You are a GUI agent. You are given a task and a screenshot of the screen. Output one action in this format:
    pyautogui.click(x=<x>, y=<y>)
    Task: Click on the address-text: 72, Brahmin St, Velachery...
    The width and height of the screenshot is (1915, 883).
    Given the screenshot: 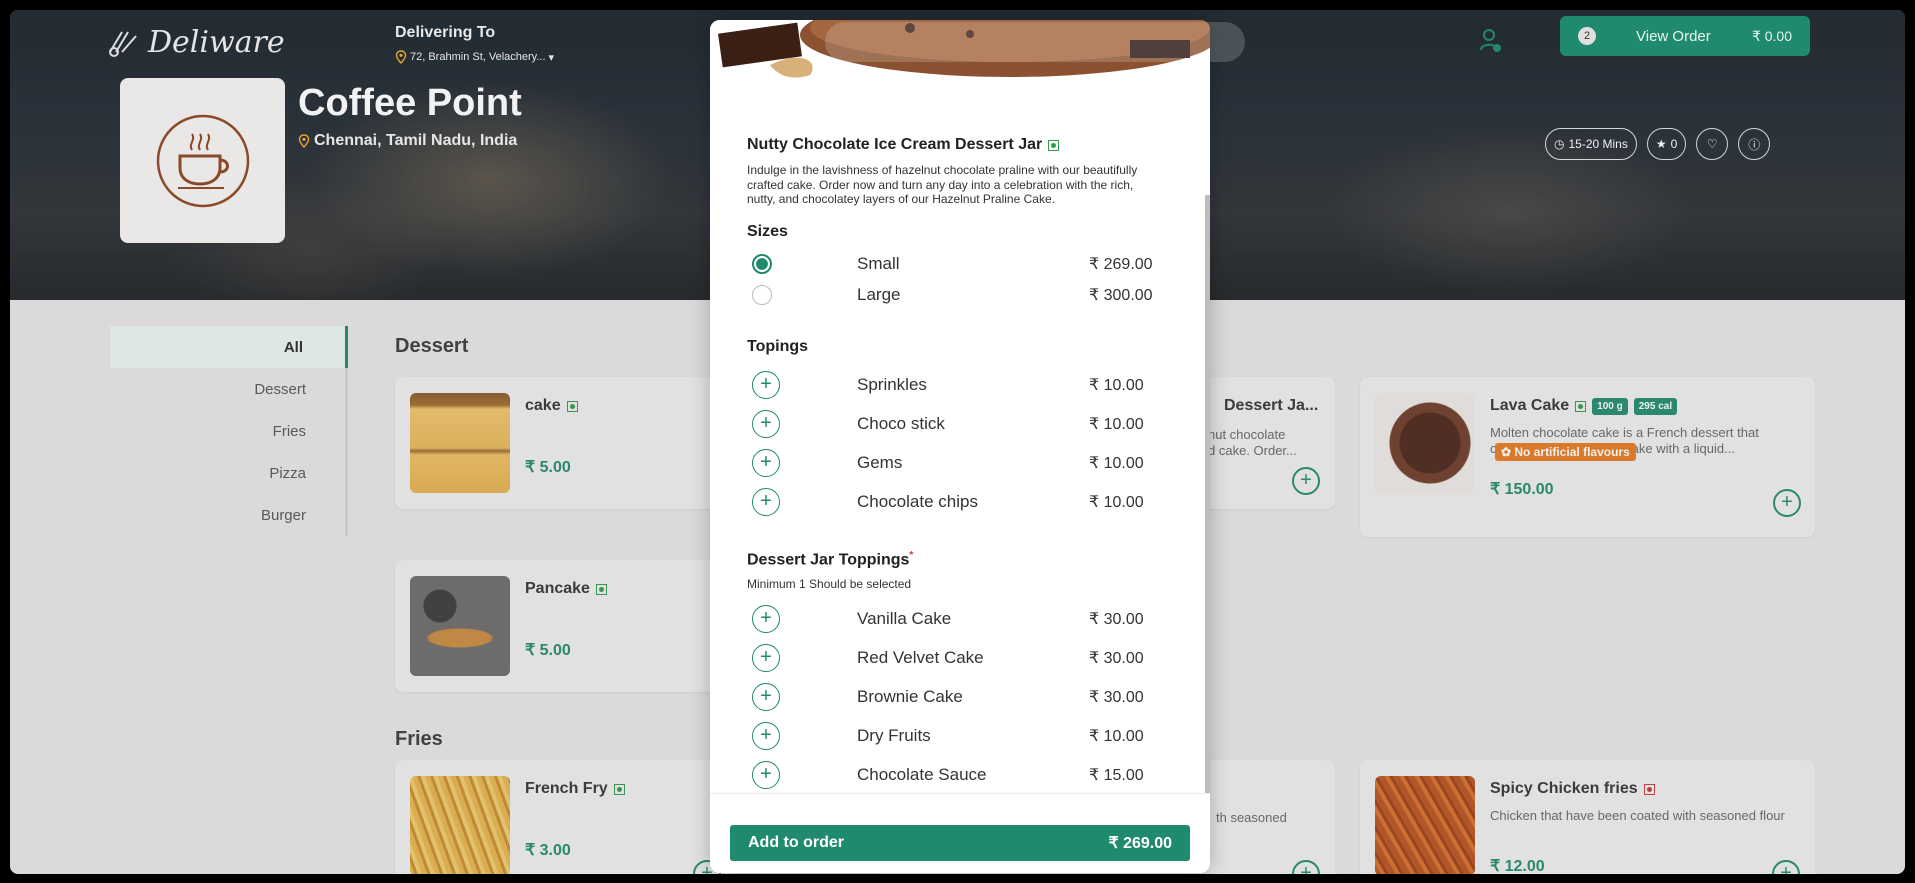 What is the action you would take?
    pyautogui.click(x=478, y=57)
    